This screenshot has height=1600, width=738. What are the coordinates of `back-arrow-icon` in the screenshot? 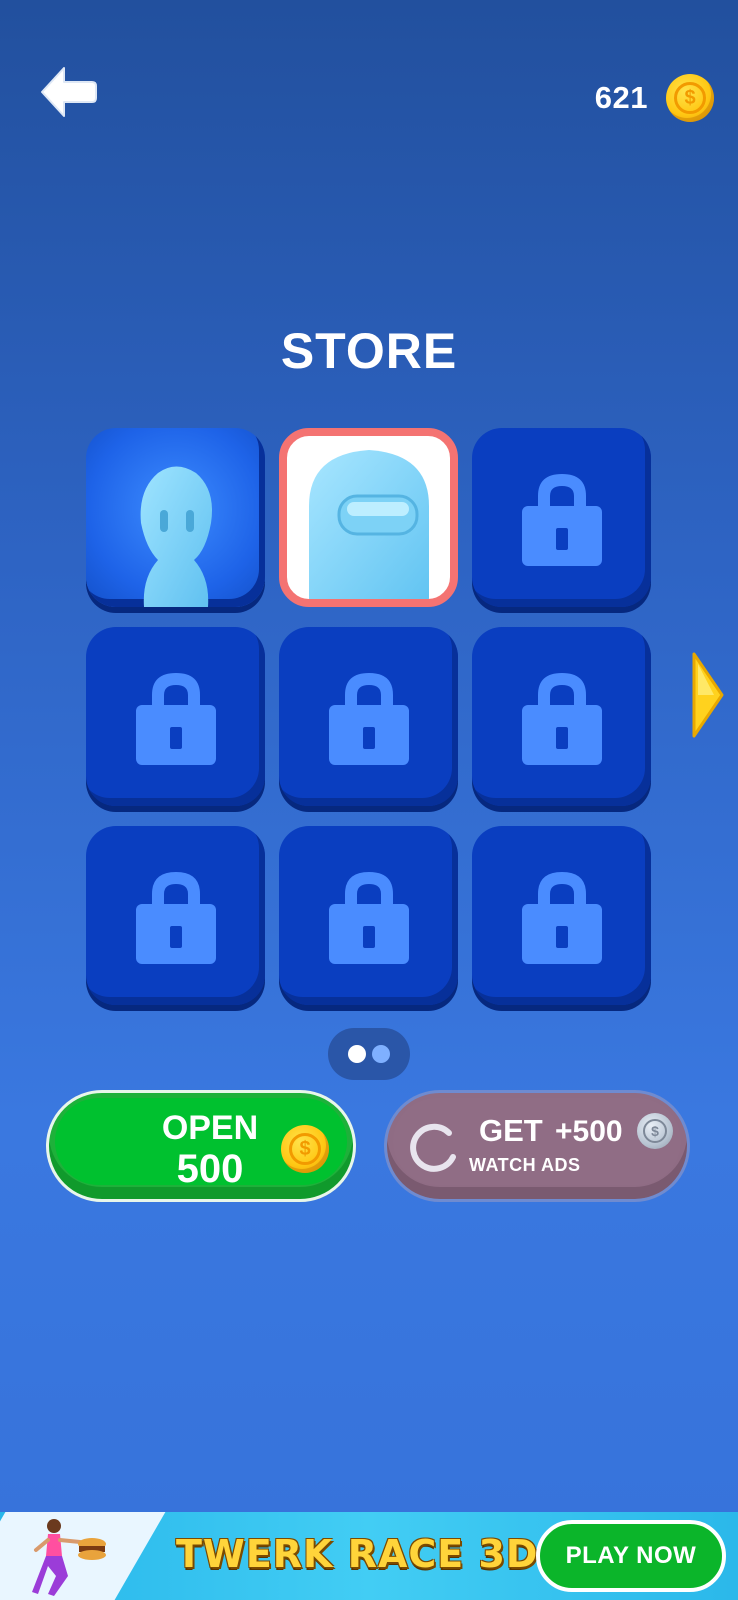 It's located at (69, 92).